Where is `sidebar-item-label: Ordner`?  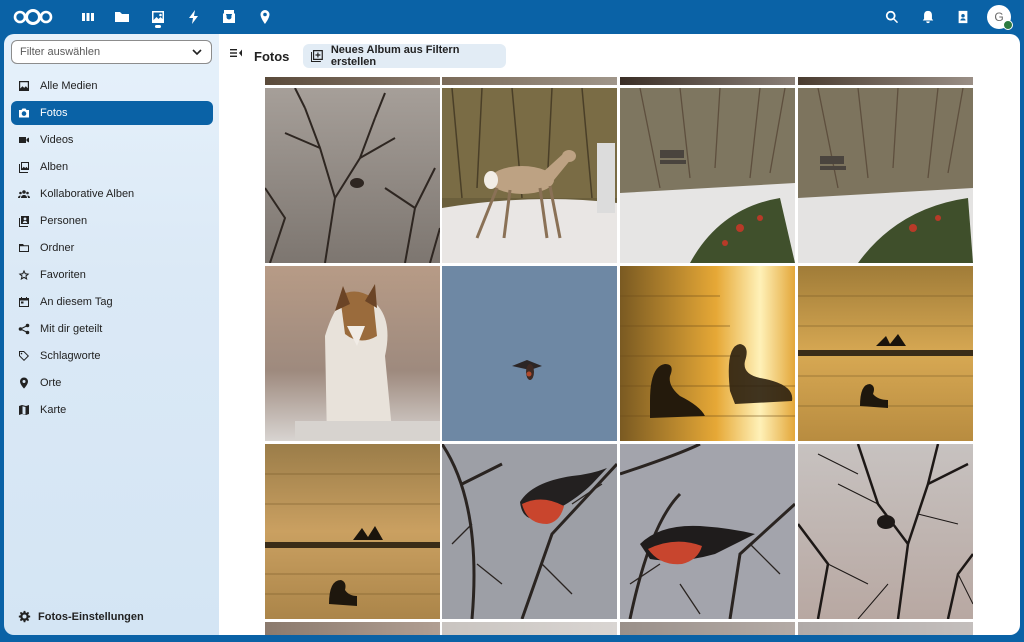
sidebar-item-label: Ordner is located at coordinates (57, 248).